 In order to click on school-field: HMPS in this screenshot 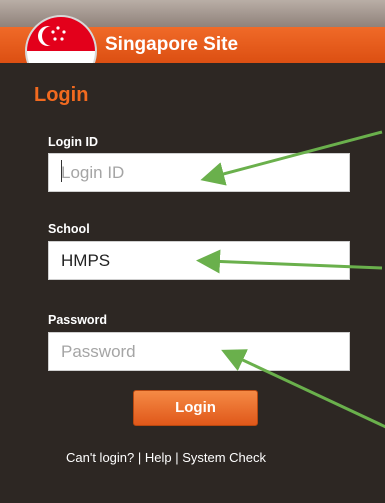, I will do `click(199, 260)`.